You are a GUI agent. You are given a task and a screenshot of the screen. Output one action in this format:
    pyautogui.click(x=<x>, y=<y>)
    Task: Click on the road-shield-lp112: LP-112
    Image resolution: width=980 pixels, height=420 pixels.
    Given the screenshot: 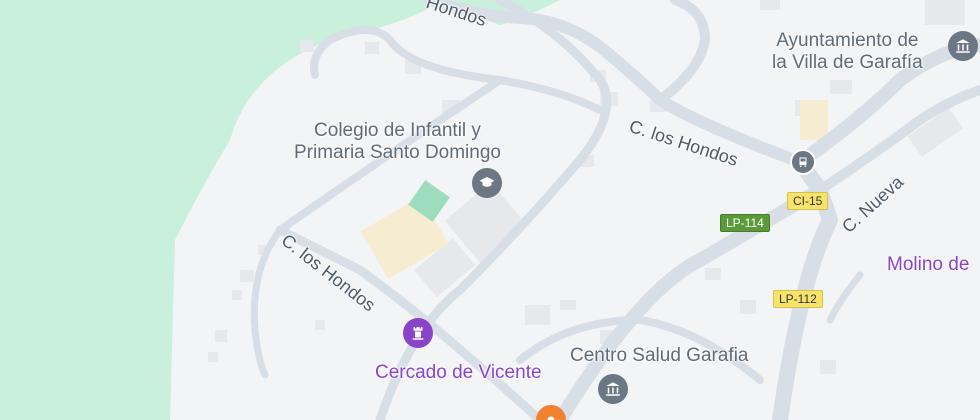 What is the action you would take?
    pyautogui.click(x=798, y=299)
    